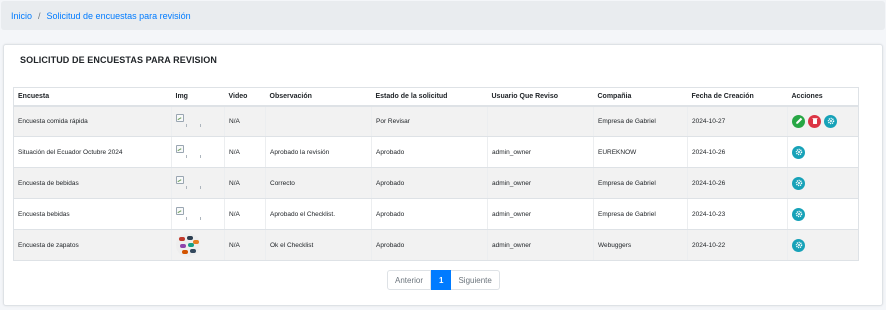 This screenshot has height=310, width=886. What do you see at coordinates (823, 97) in the screenshot?
I see `header-acciones: Acciones` at bounding box center [823, 97].